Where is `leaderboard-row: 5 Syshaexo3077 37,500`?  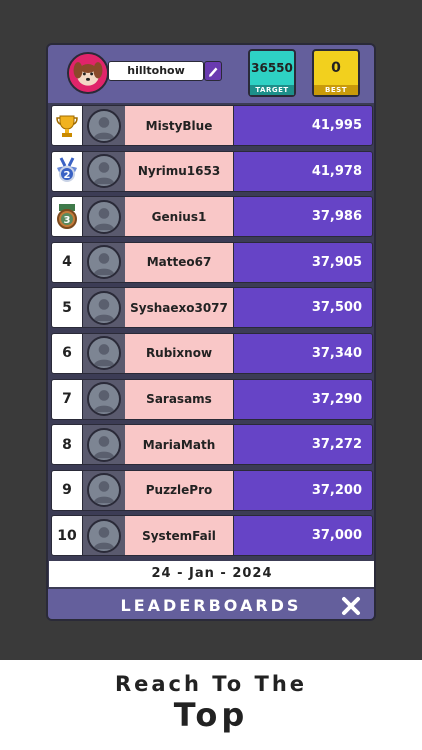 leaderboard-row: 5 Syshaexo3077 37,500 is located at coordinates (212, 308).